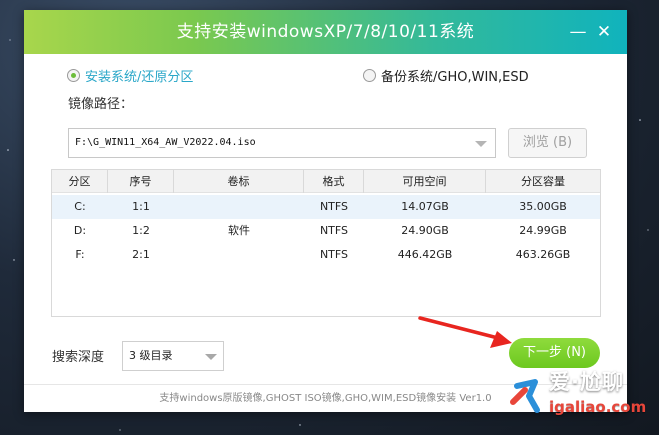 This screenshot has height=435, width=659. Describe the element at coordinates (598, 407) in the screenshot. I see `watermark-url: igaliao.com` at that location.